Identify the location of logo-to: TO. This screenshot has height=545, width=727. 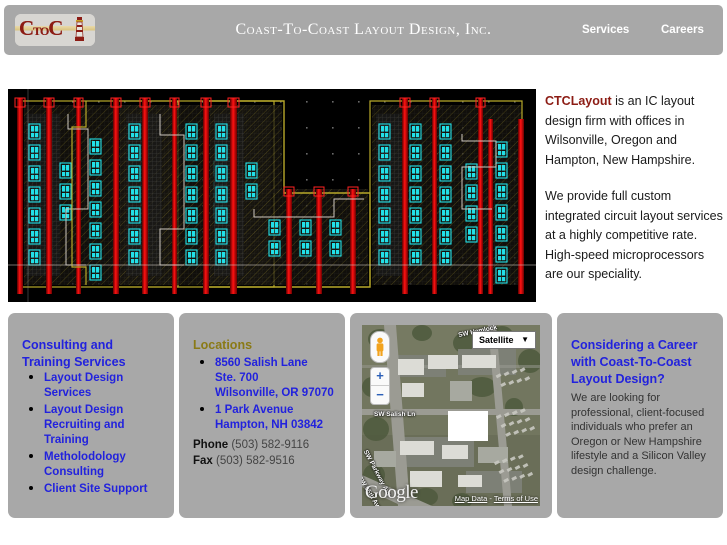
(41, 31).